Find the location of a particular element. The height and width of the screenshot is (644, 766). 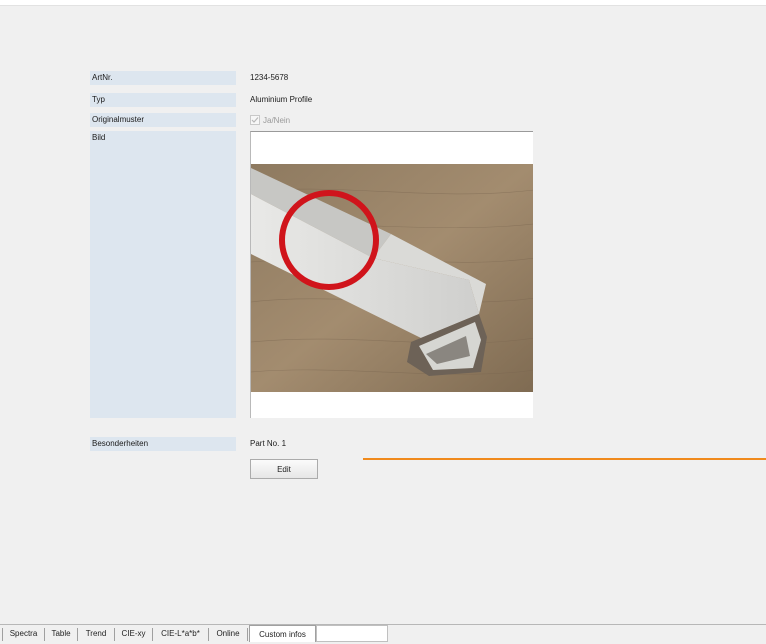

tab-trend: Trend is located at coordinates (95, 634).